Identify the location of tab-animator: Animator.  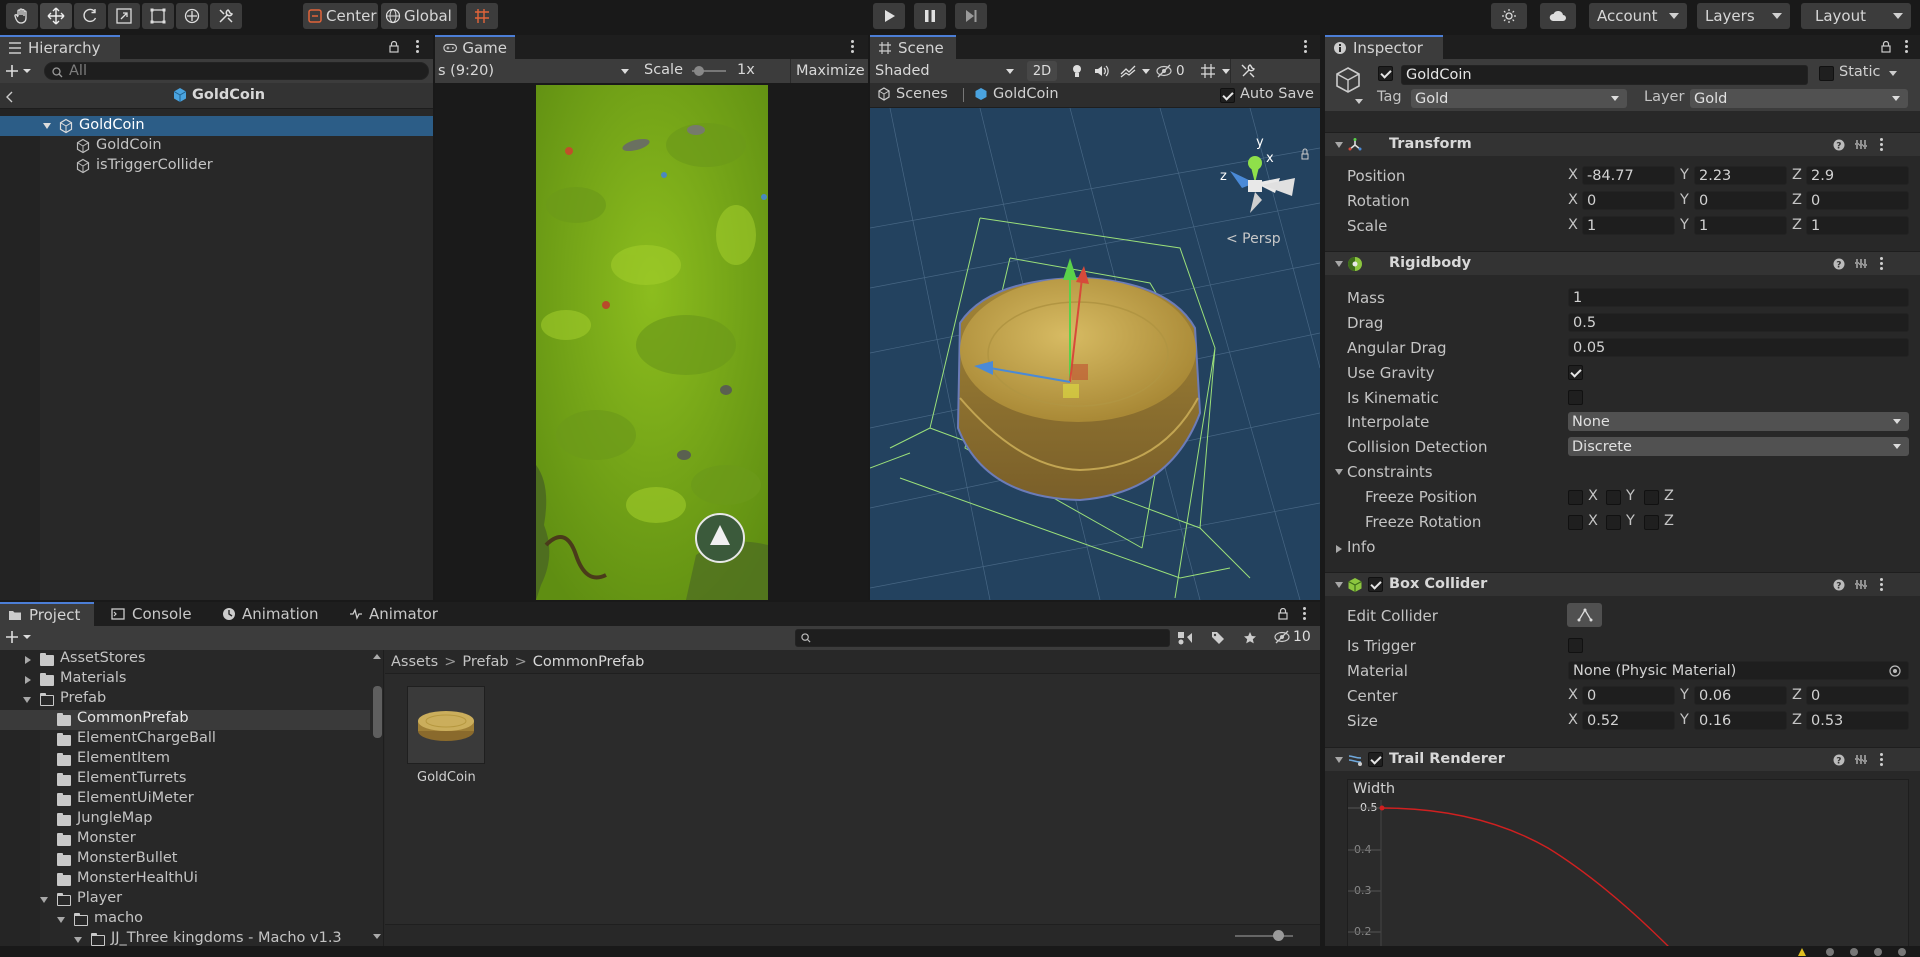
(393, 614).